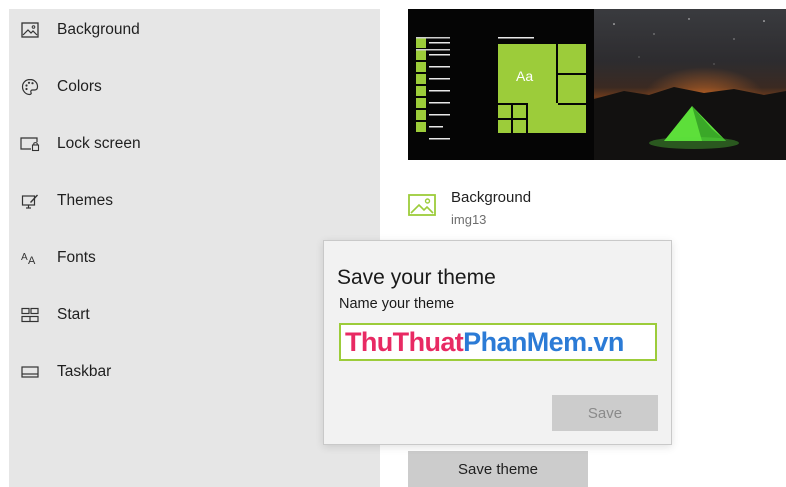 Image resolution: width=786 pixels, height=487 pixels. What do you see at coordinates (30, 144) in the screenshot?
I see `lock-screen-icon` at bounding box center [30, 144].